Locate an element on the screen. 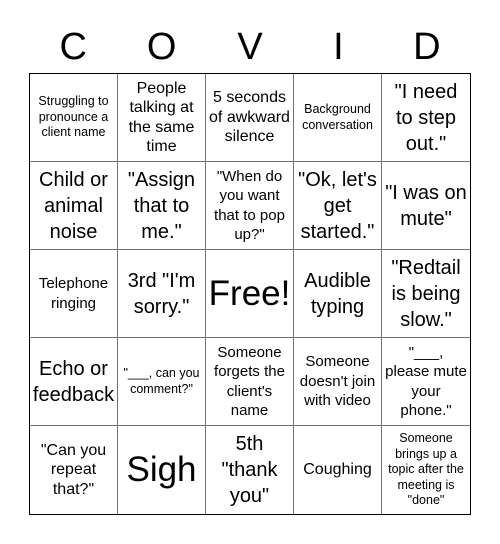 This screenshot has height=544, width=500. bingo-cell-r2-c5: "I was on mute" is located at coordinates (426, 206).